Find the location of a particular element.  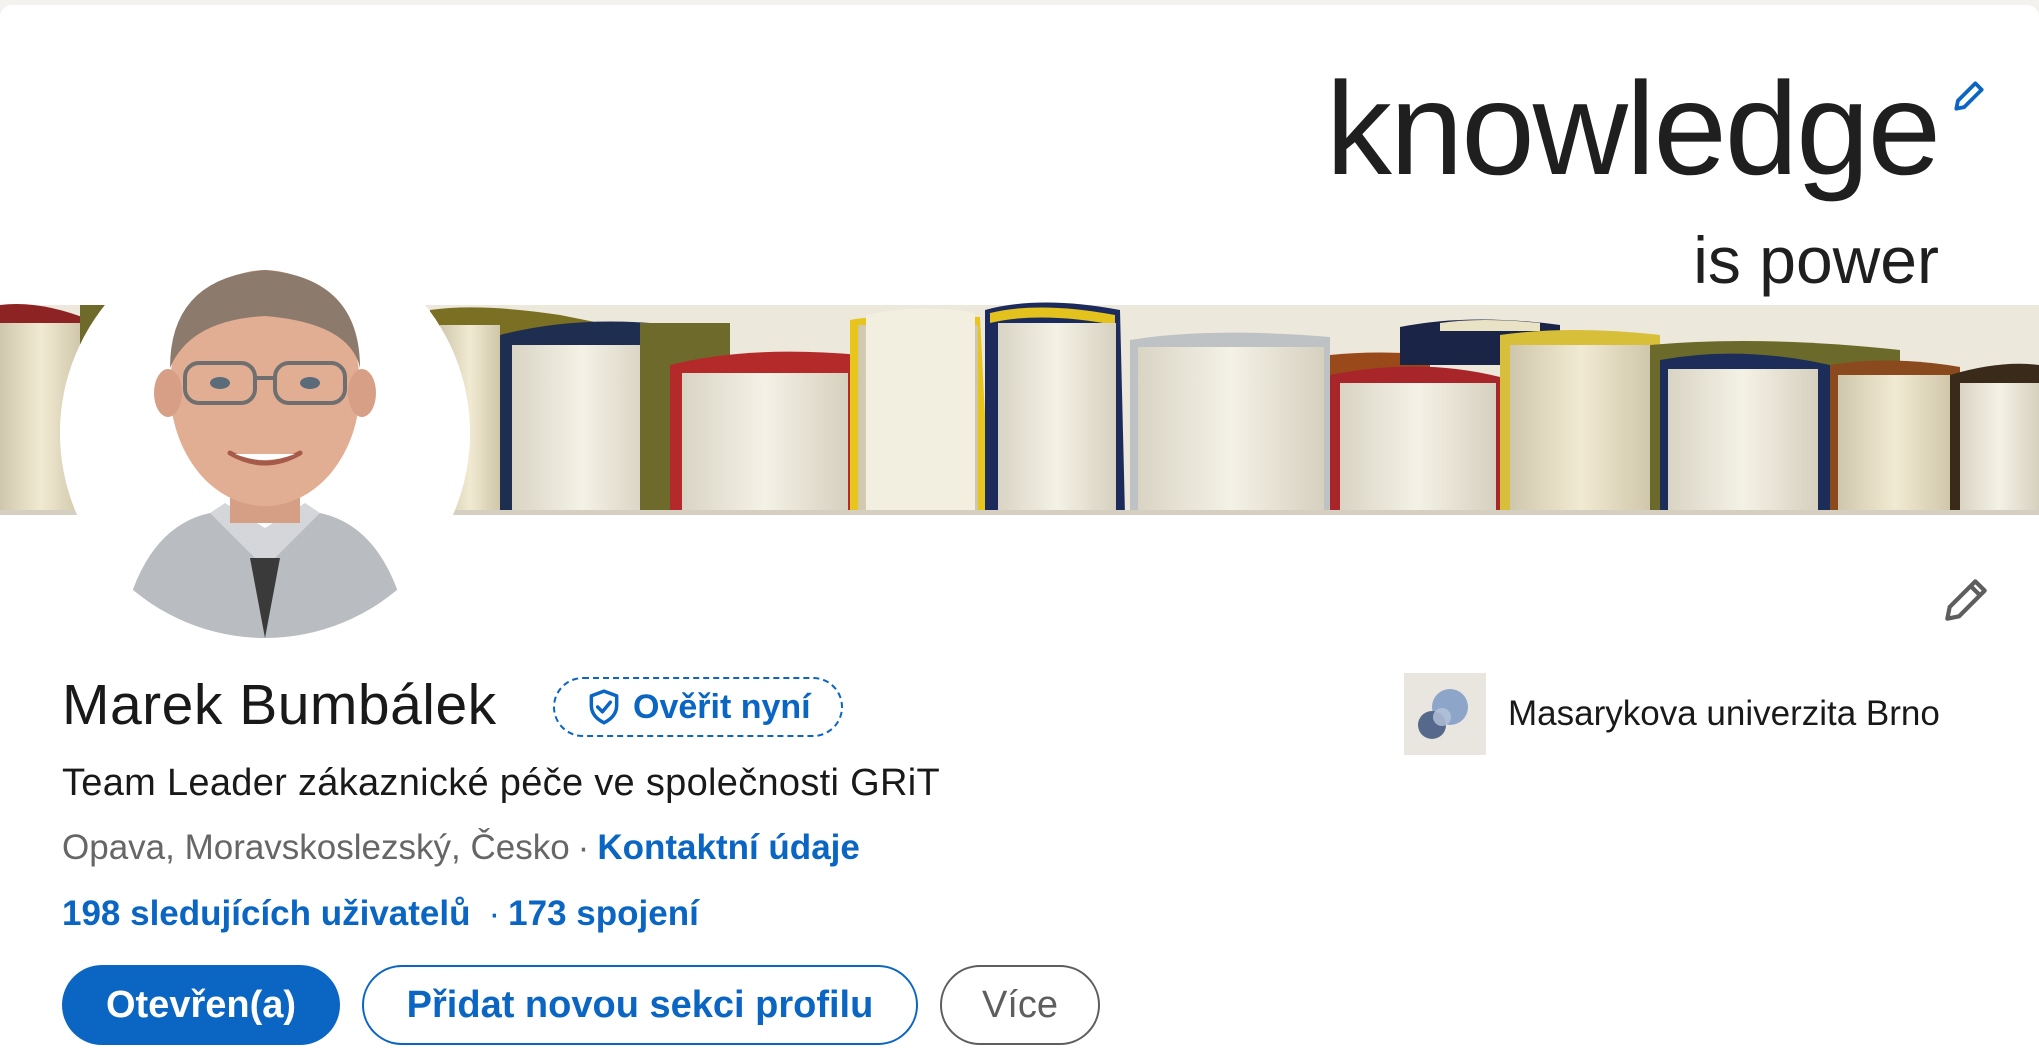

shield-check-icon is located at coordinates (604, 707).